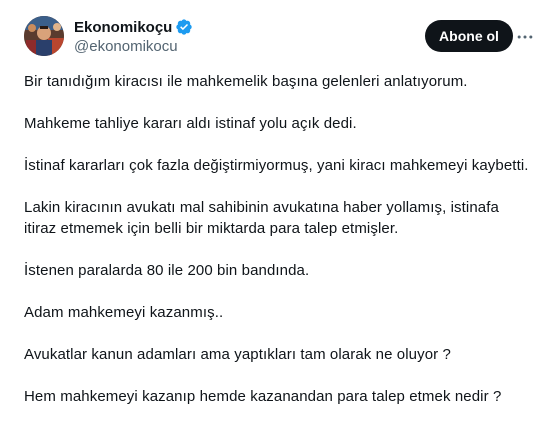 The image size is (551, 446). I want to click on author-names: Ekonomikoçu @ekonomikocu, so click(133, 36).